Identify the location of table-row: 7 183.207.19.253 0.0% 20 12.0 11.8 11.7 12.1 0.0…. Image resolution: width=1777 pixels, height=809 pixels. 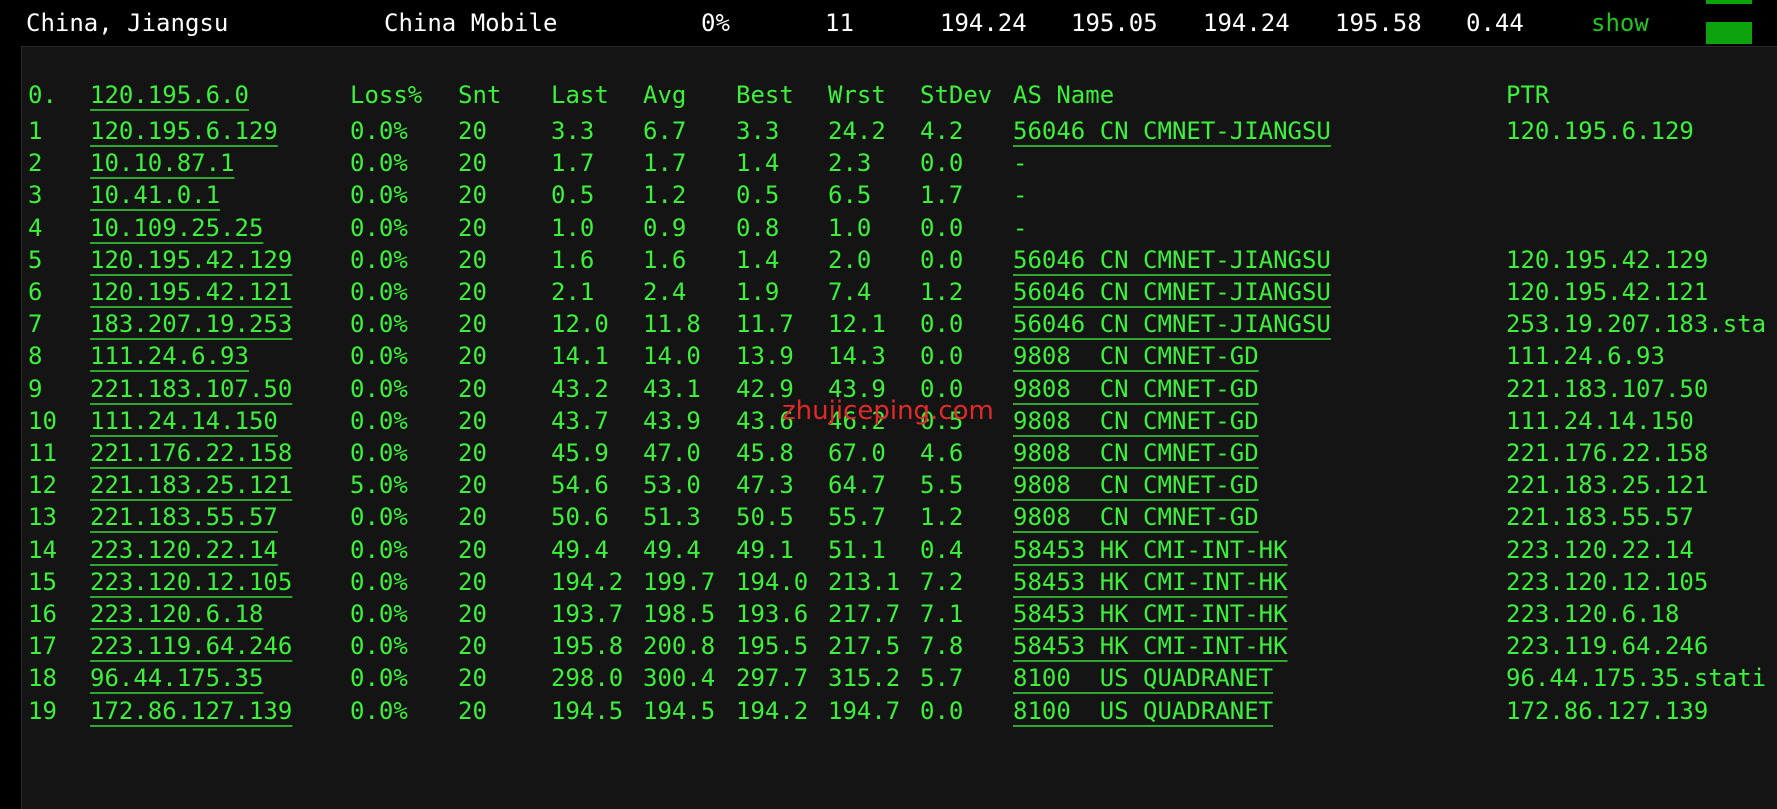
(899, 324).